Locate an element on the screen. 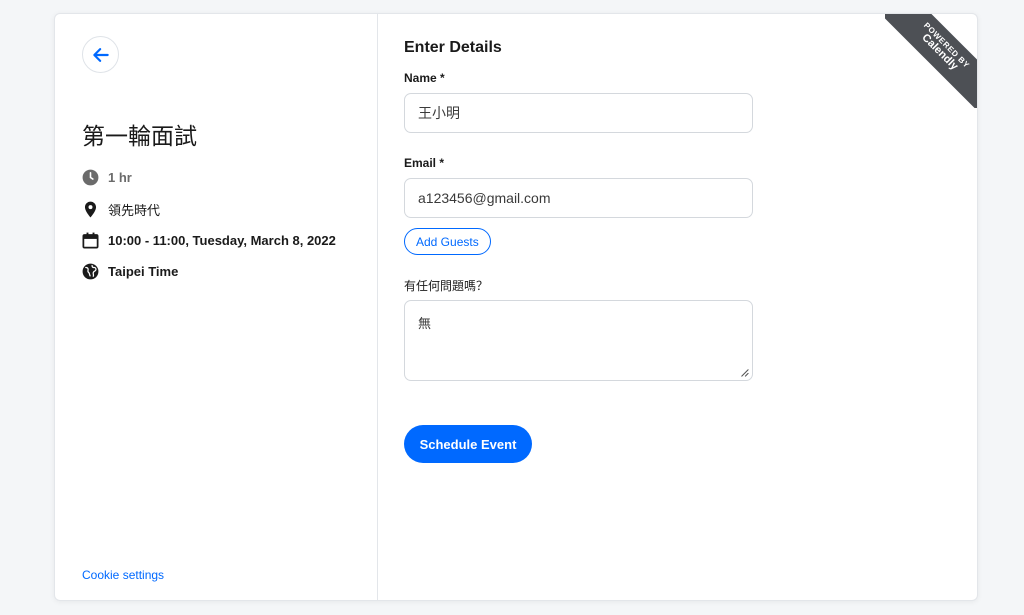 The width and height of the screenshot is (1024, 615). event-datetime-text: 10:00 - 11:00, Tuesday, March 8, 2022 is located at coordinates (222, 240).